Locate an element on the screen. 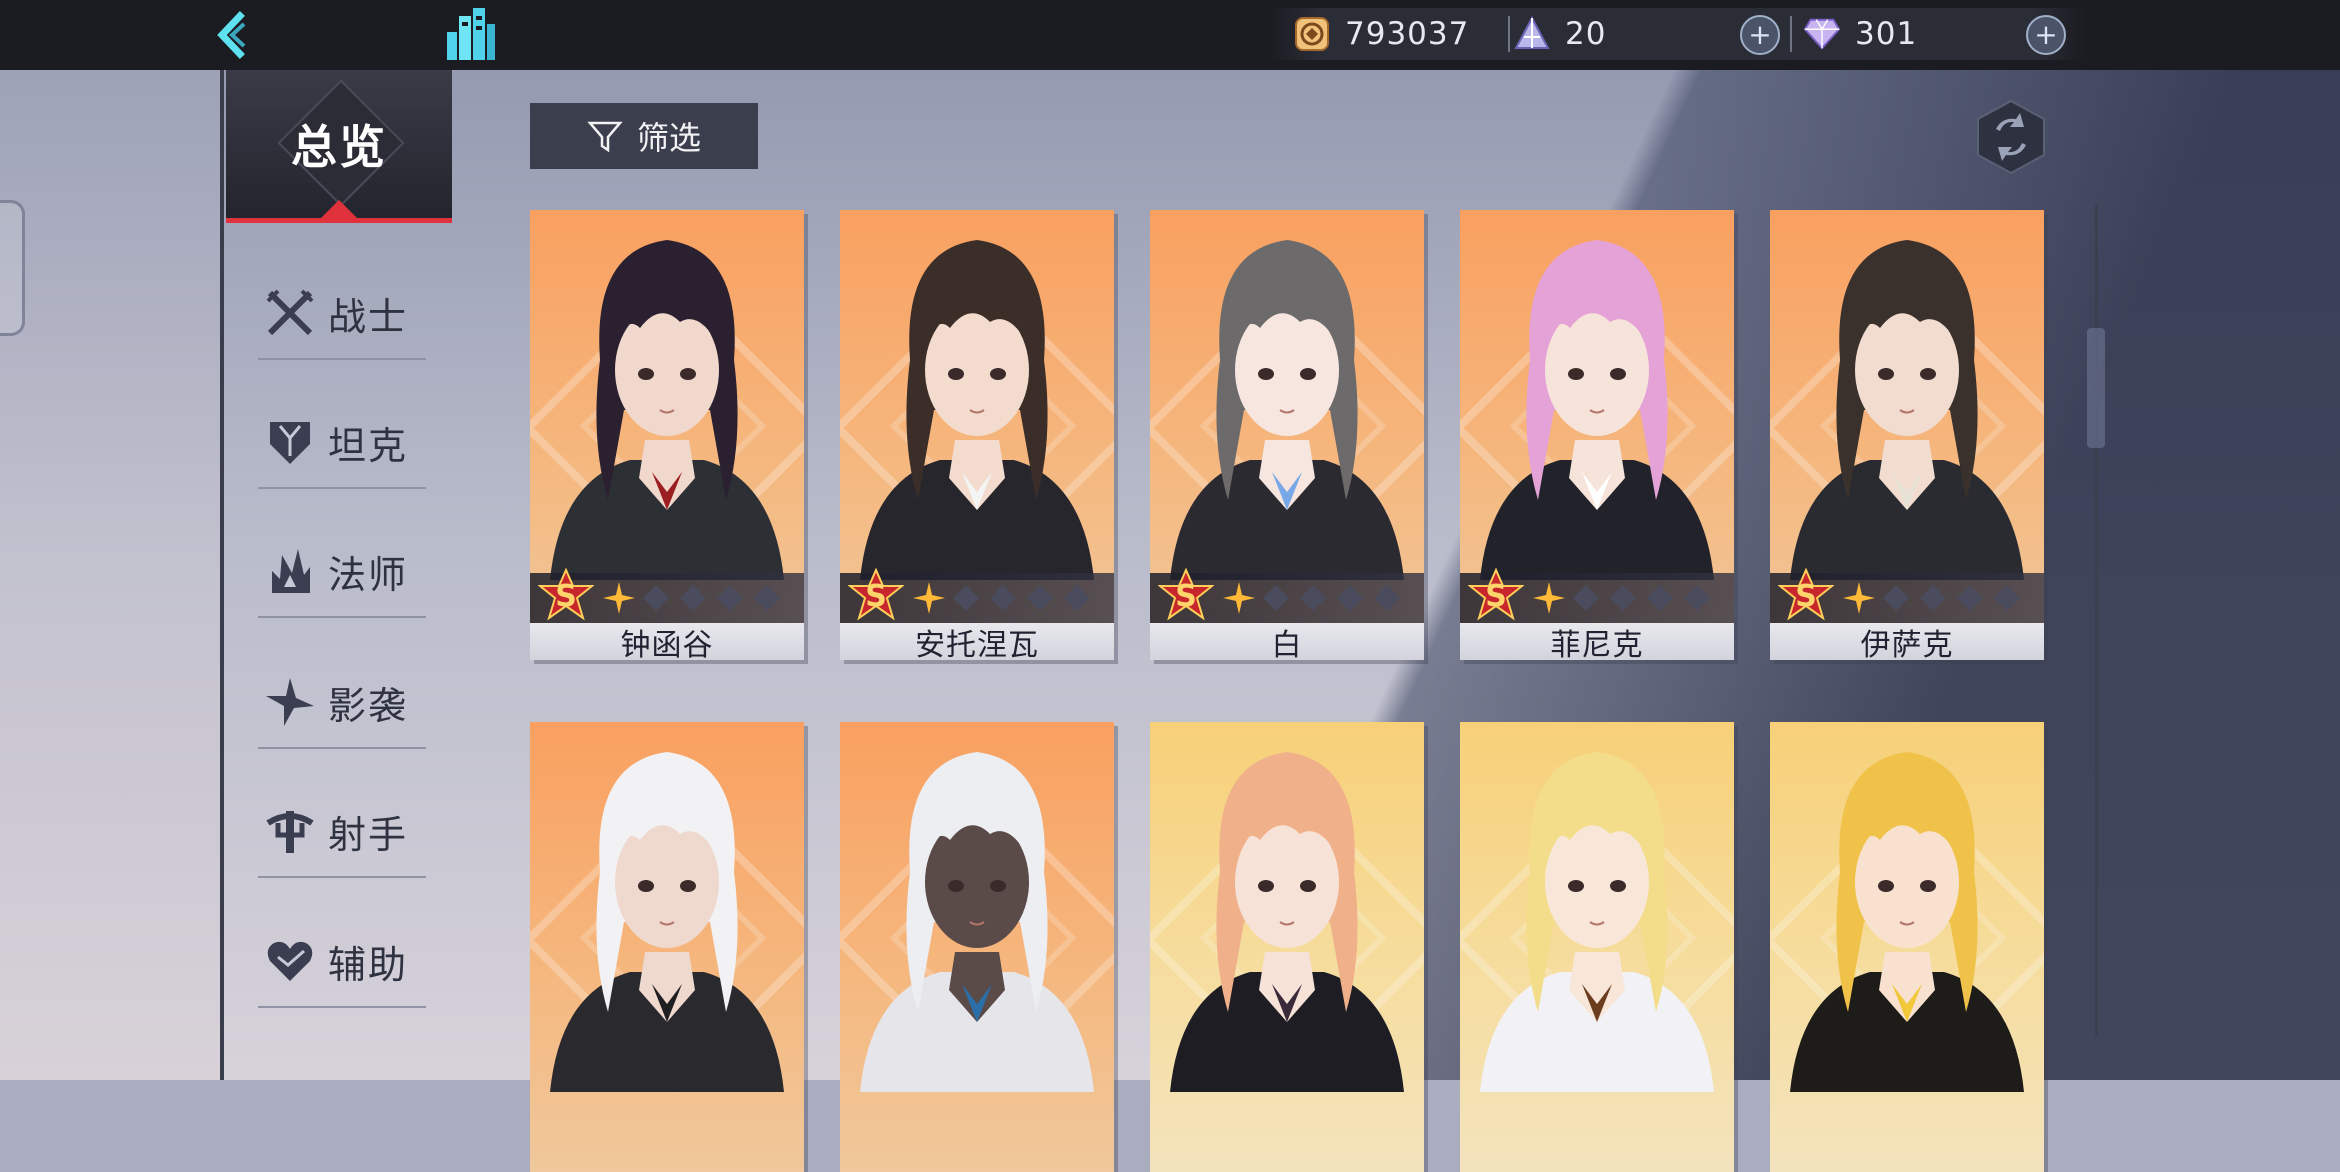 This screenshot has width=2340, height=1172. scrollbar-thumb is located at coordinates (2096, 388).